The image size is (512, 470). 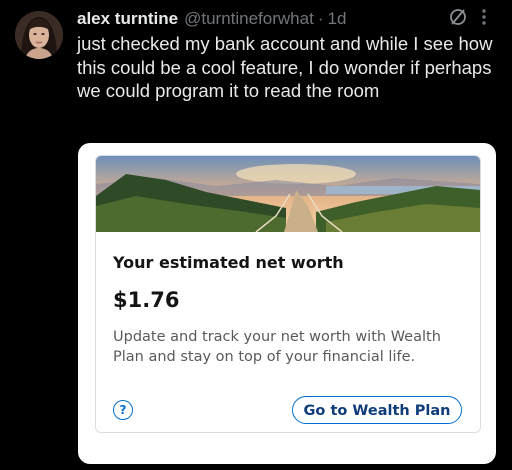 I want to click on go-to-wealth-plan-button: Go to Wealth Plan, so click(x=377, y=410).